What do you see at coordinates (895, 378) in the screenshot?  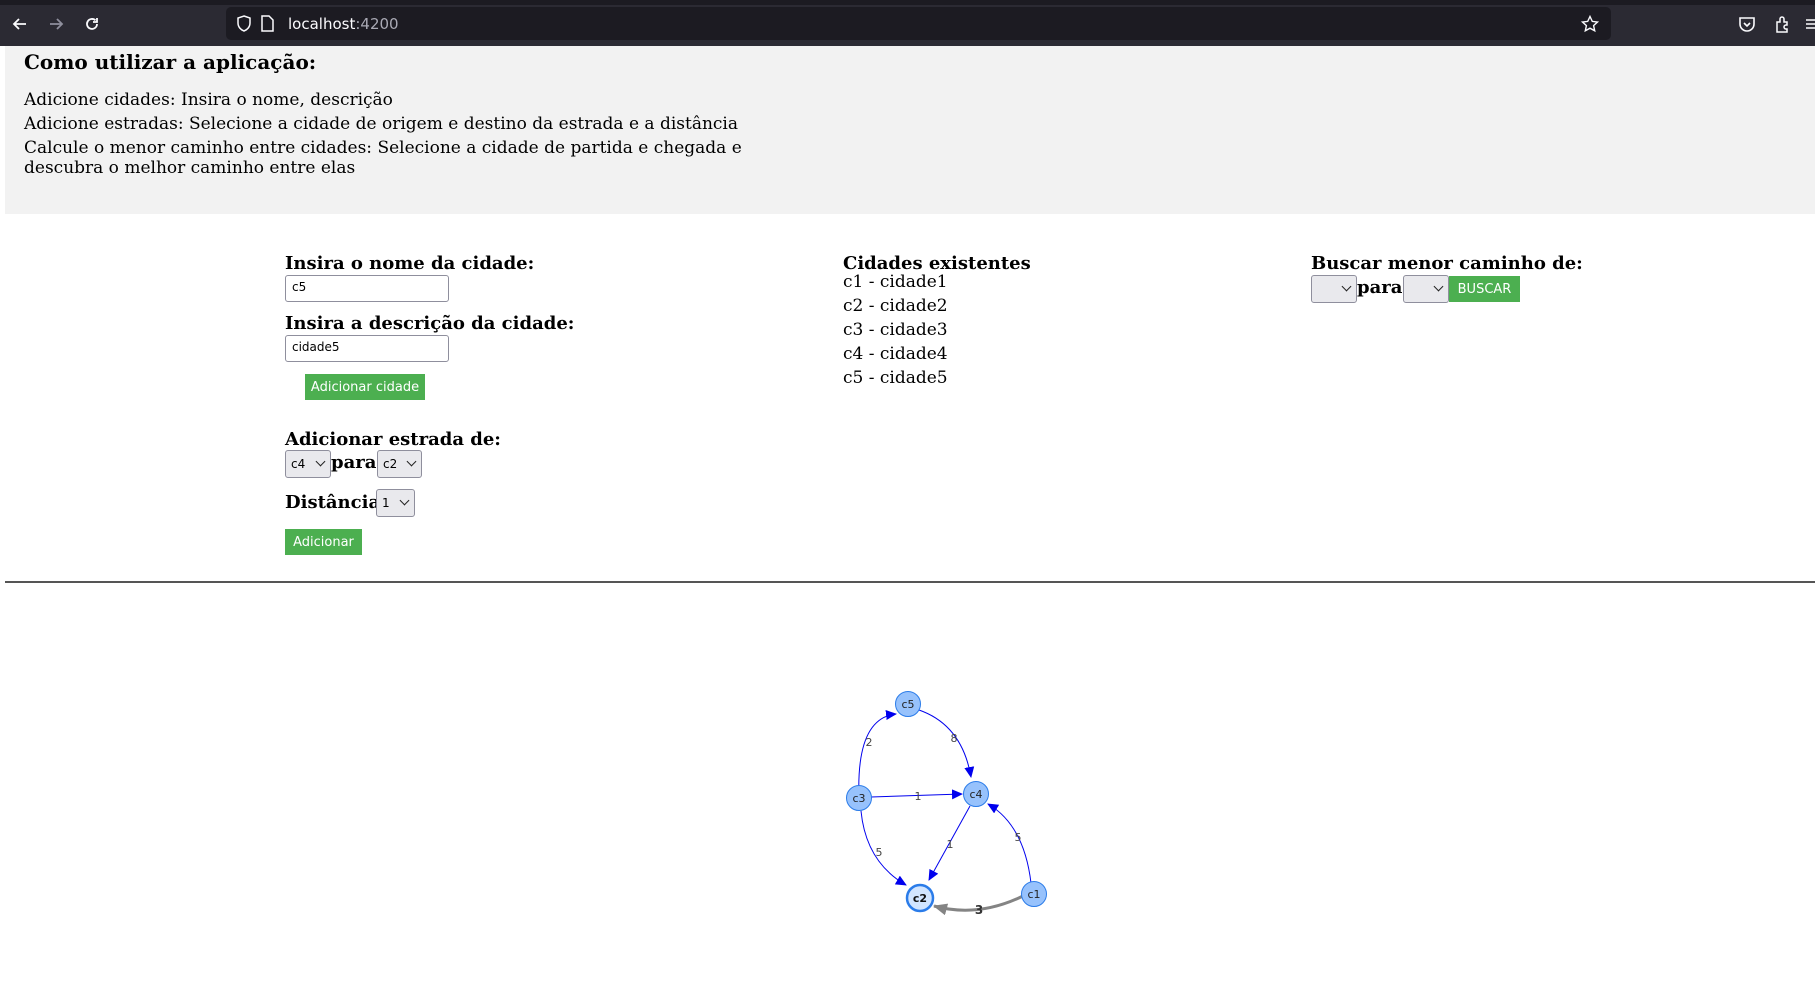 I see `city-list-item: c5 - cidade5` at bounding box center [895, 378].